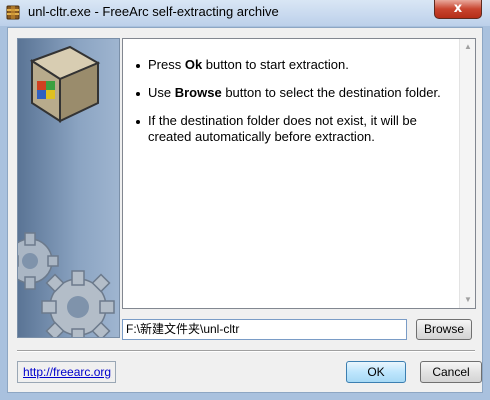 The width and height of the screenshot is (490, 400). I want to click on close-icon: x, so click(458, 8).